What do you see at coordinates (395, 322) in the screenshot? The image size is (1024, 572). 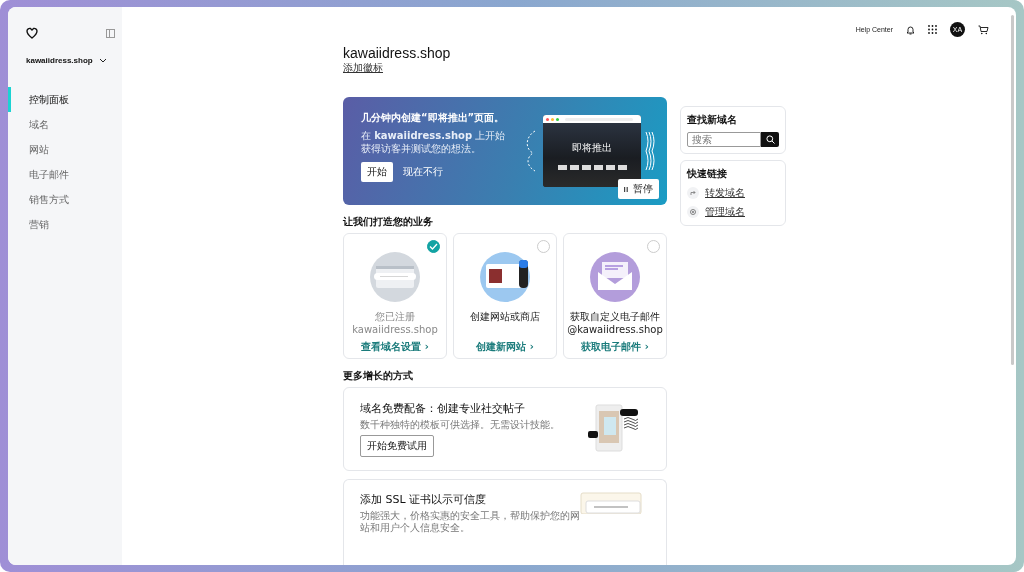 I see `task-description: 您已注册 kawaiidress.shop` at bounding box center [395, 322].